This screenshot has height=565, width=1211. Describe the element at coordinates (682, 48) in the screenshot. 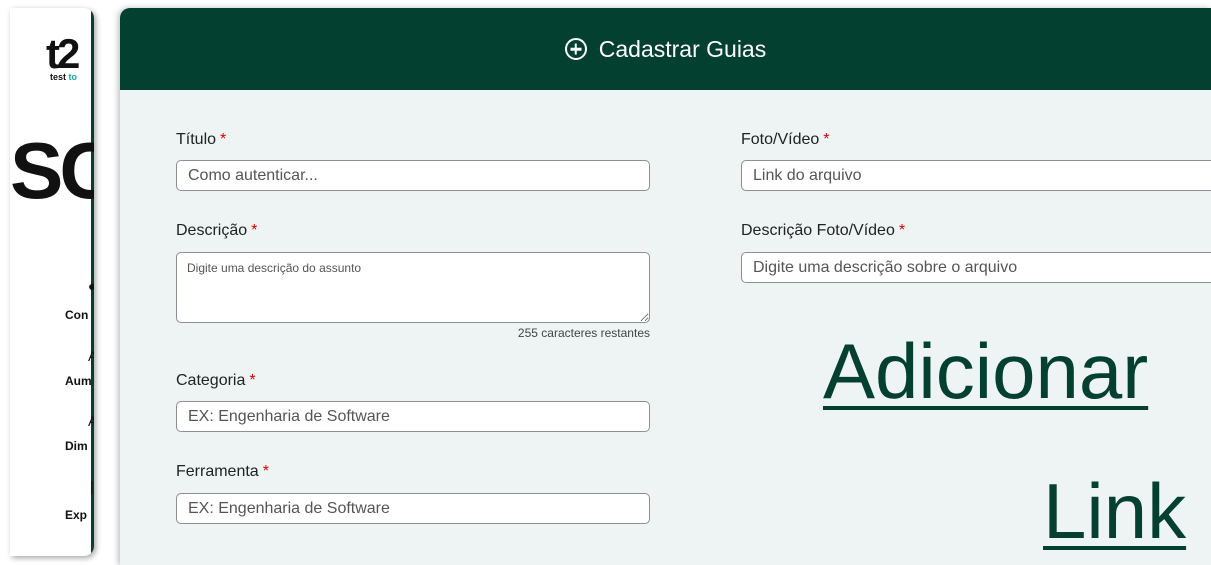

I see `modal-title: Cadastrar Guias` at that location.